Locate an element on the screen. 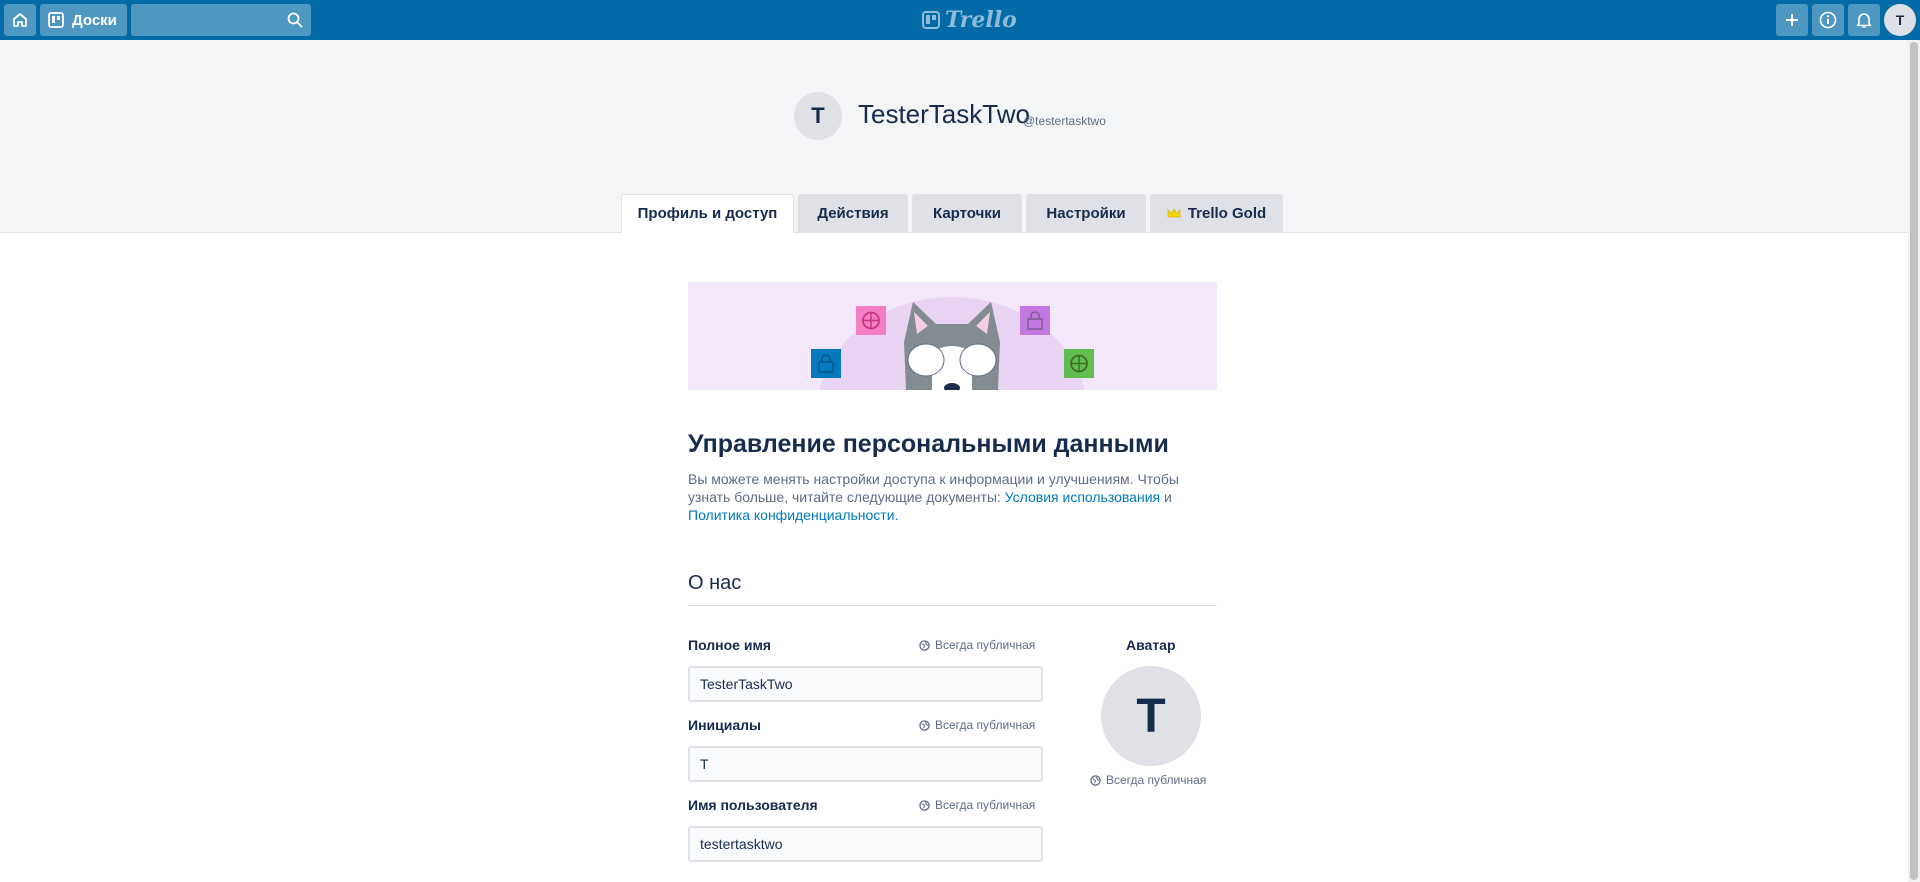 The height and width of the screenshot is (882, 1920). tab-settings: Настройки is located at coordinates (1086, 213).